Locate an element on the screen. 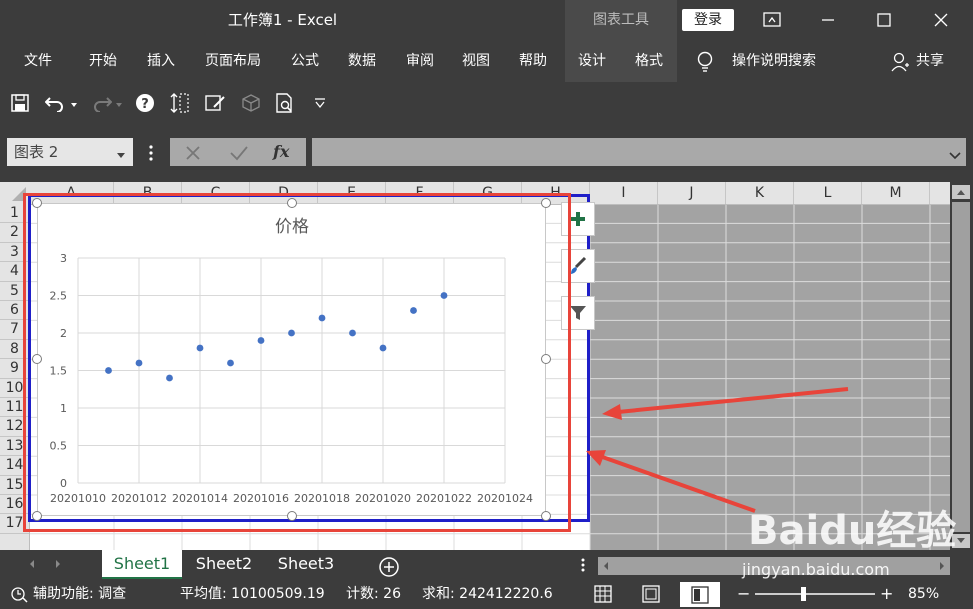 This screenshot has width=973, height=609. column-header-m: M is located at coordinates (896, 193).